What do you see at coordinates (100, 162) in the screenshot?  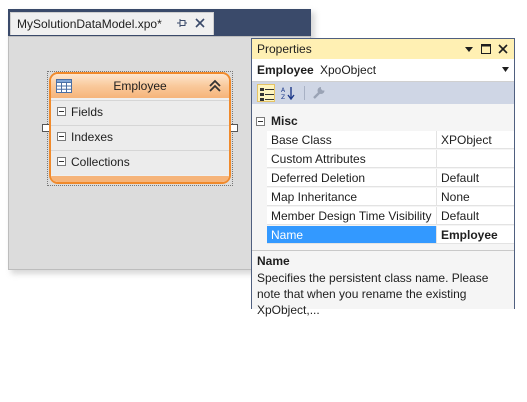 I see `section-label: Collections` at bounding box center [100, 162].